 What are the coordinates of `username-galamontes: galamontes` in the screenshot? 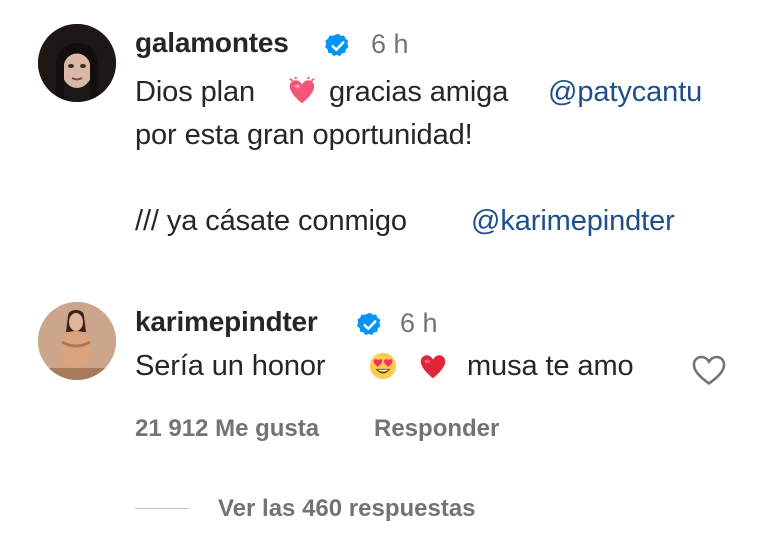 It's located at (212, 43).